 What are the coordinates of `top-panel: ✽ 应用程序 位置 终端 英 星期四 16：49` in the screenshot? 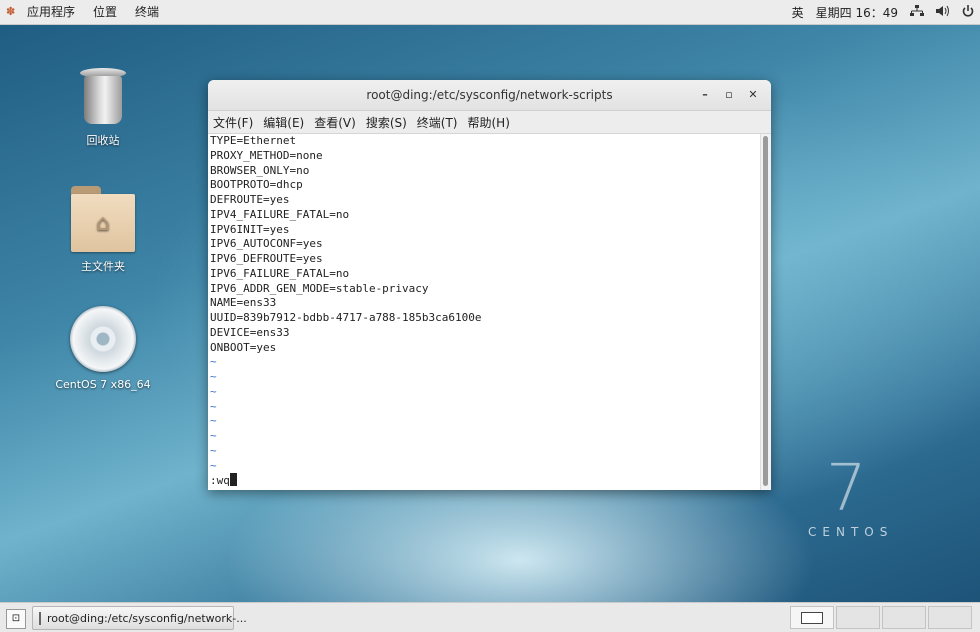 It's located at (490, 12).